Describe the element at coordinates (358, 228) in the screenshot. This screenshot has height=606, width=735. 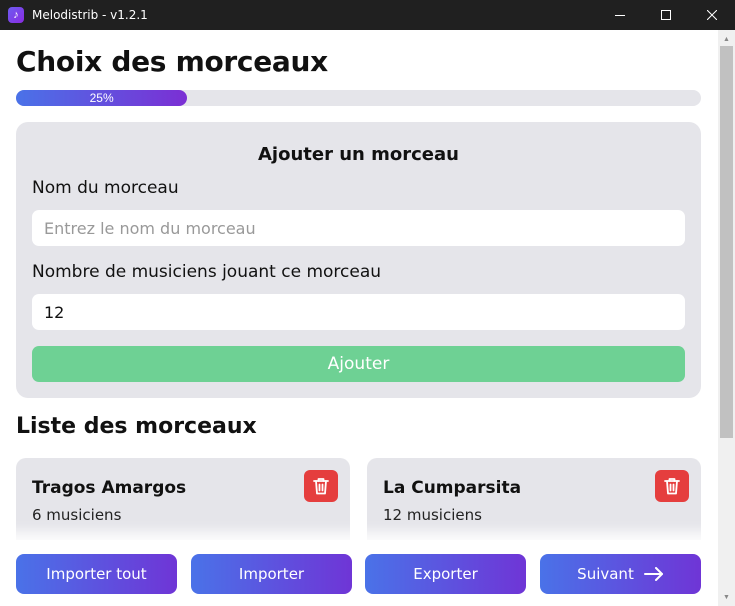
I see `song-name-input` at that location.